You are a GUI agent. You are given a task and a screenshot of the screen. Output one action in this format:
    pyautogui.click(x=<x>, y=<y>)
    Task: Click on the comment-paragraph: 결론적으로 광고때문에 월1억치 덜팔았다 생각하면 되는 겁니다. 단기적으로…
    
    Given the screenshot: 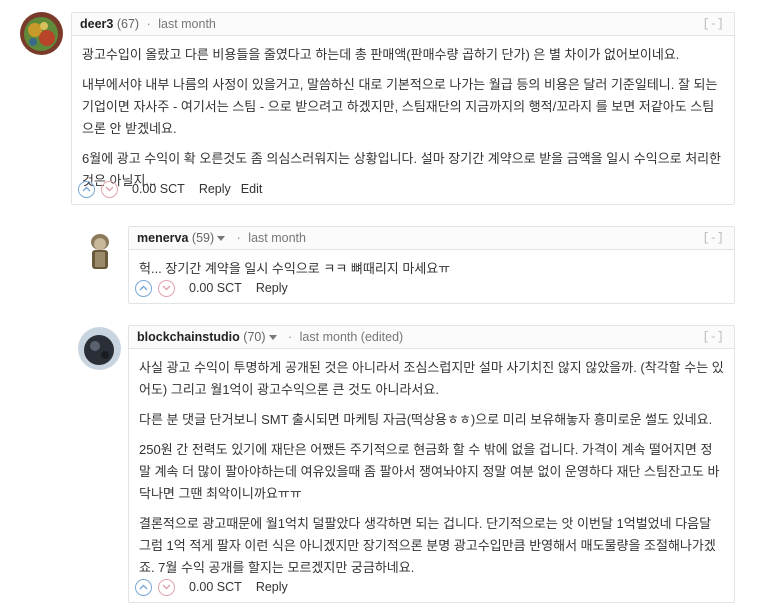 What is the action you would take?
    pyautogui.click(x=427, y=545)
    